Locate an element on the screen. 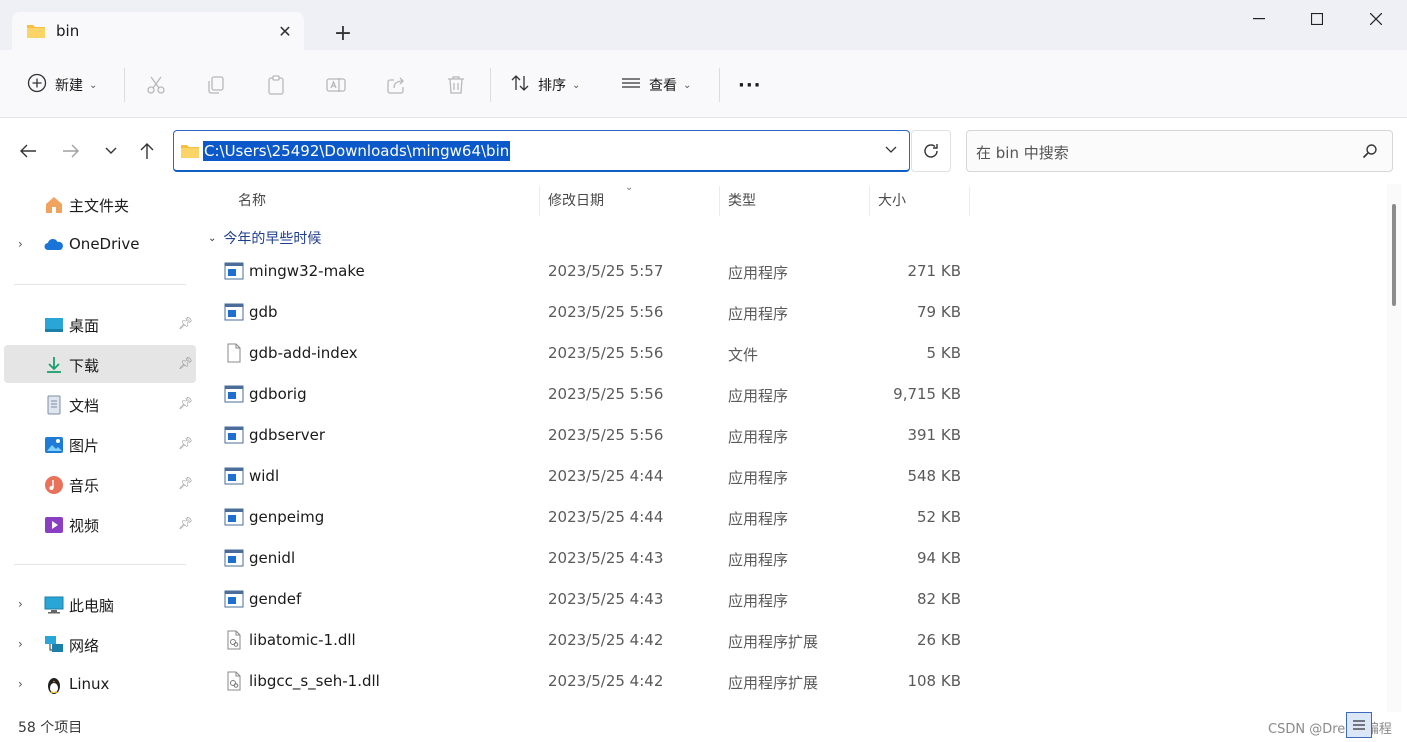  pin-icon: 📌︎ is located at coordinates (186, 523).